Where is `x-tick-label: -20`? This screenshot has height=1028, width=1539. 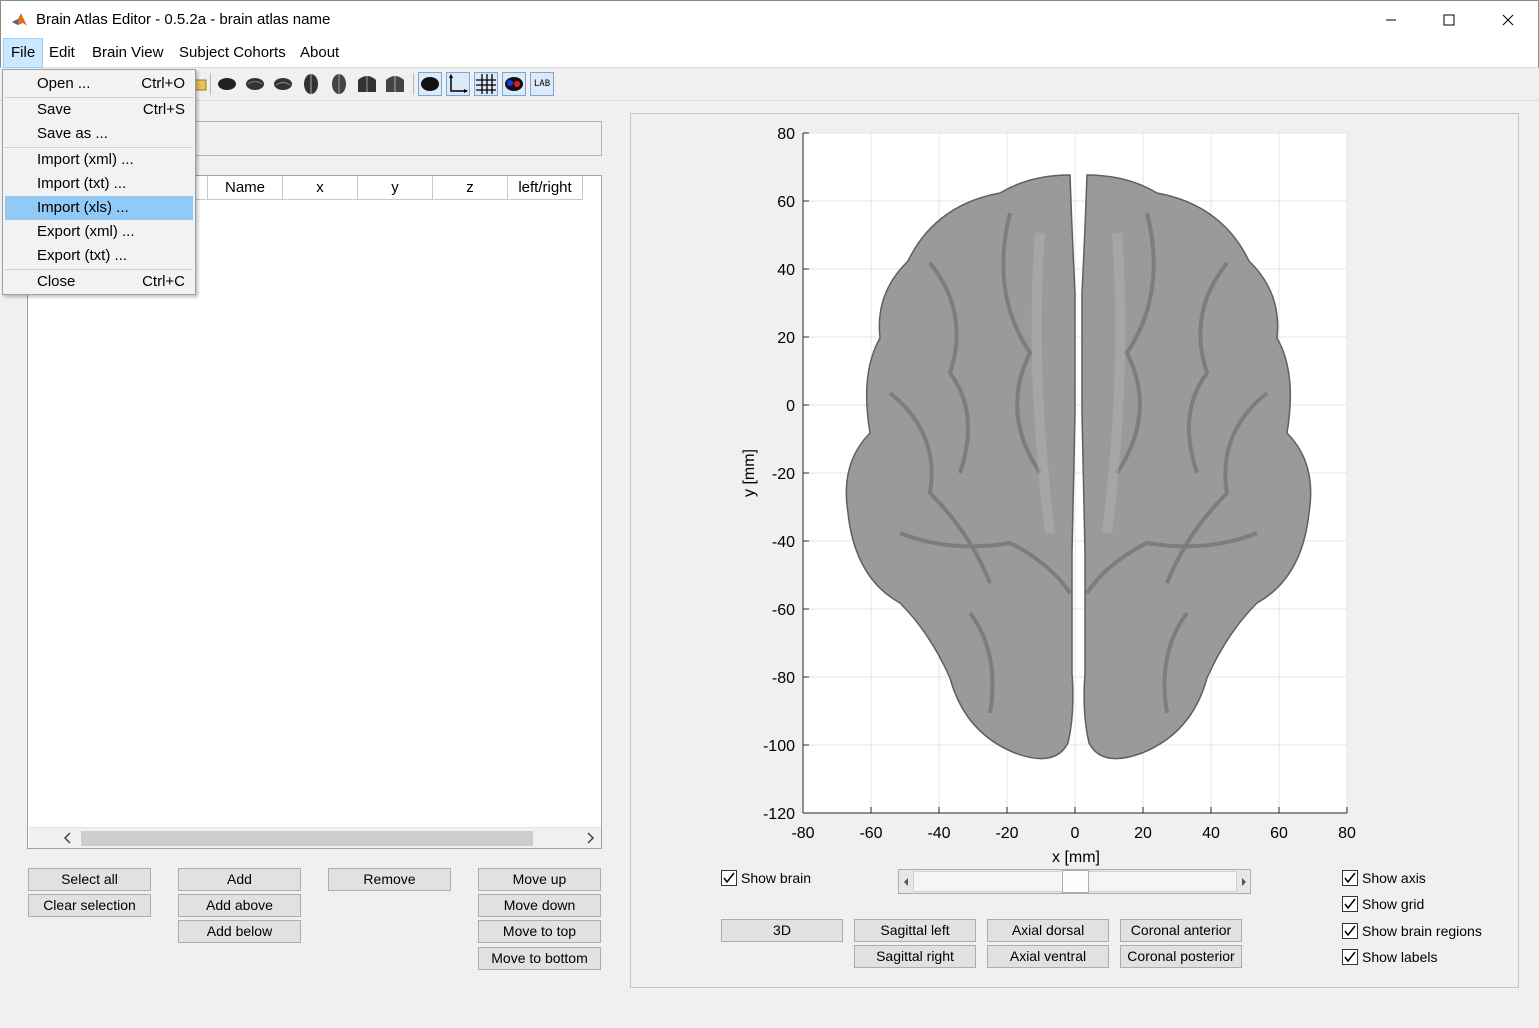
x-tick-label: -20 is located at coordinates (1006, 833).